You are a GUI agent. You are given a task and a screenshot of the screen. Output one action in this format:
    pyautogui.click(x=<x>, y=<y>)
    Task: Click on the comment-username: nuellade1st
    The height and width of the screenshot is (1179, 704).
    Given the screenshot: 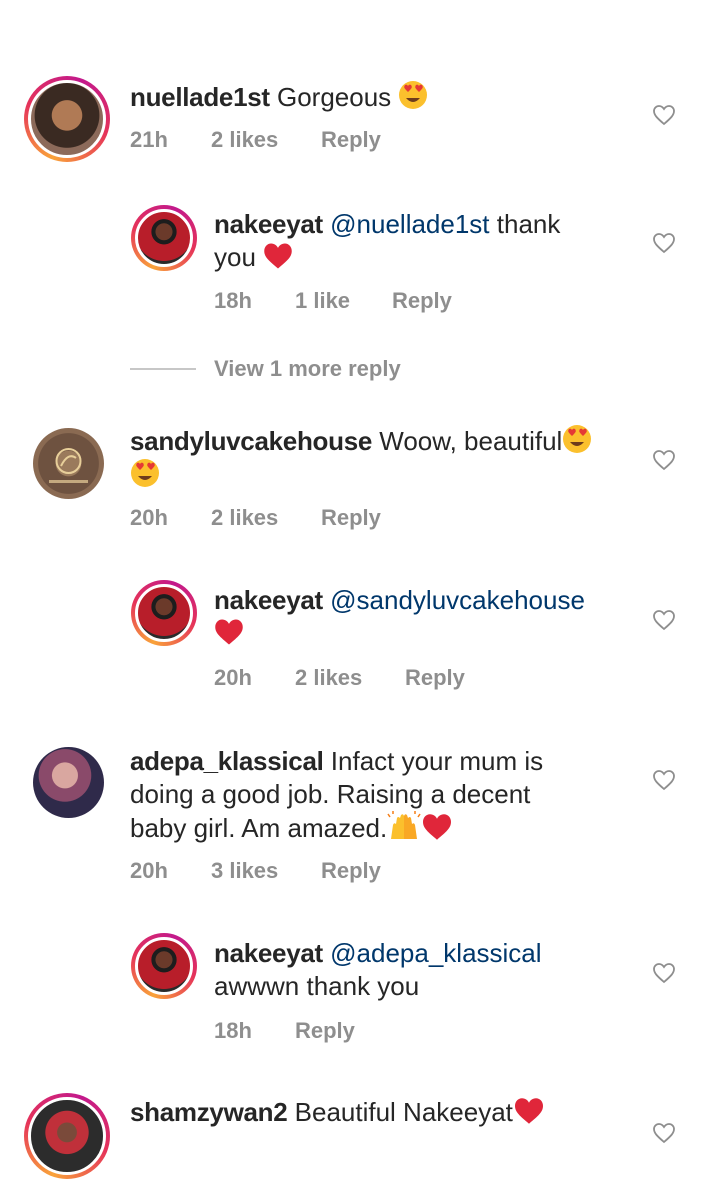 What is the action you would take?
    pyautogui.click(x=200, y=97)
    